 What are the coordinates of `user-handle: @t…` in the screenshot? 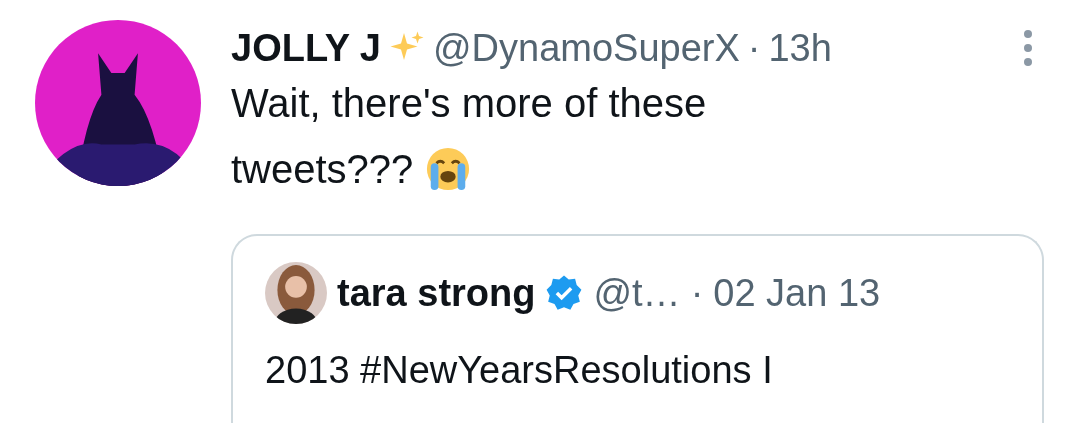 It's located at (637, 293).